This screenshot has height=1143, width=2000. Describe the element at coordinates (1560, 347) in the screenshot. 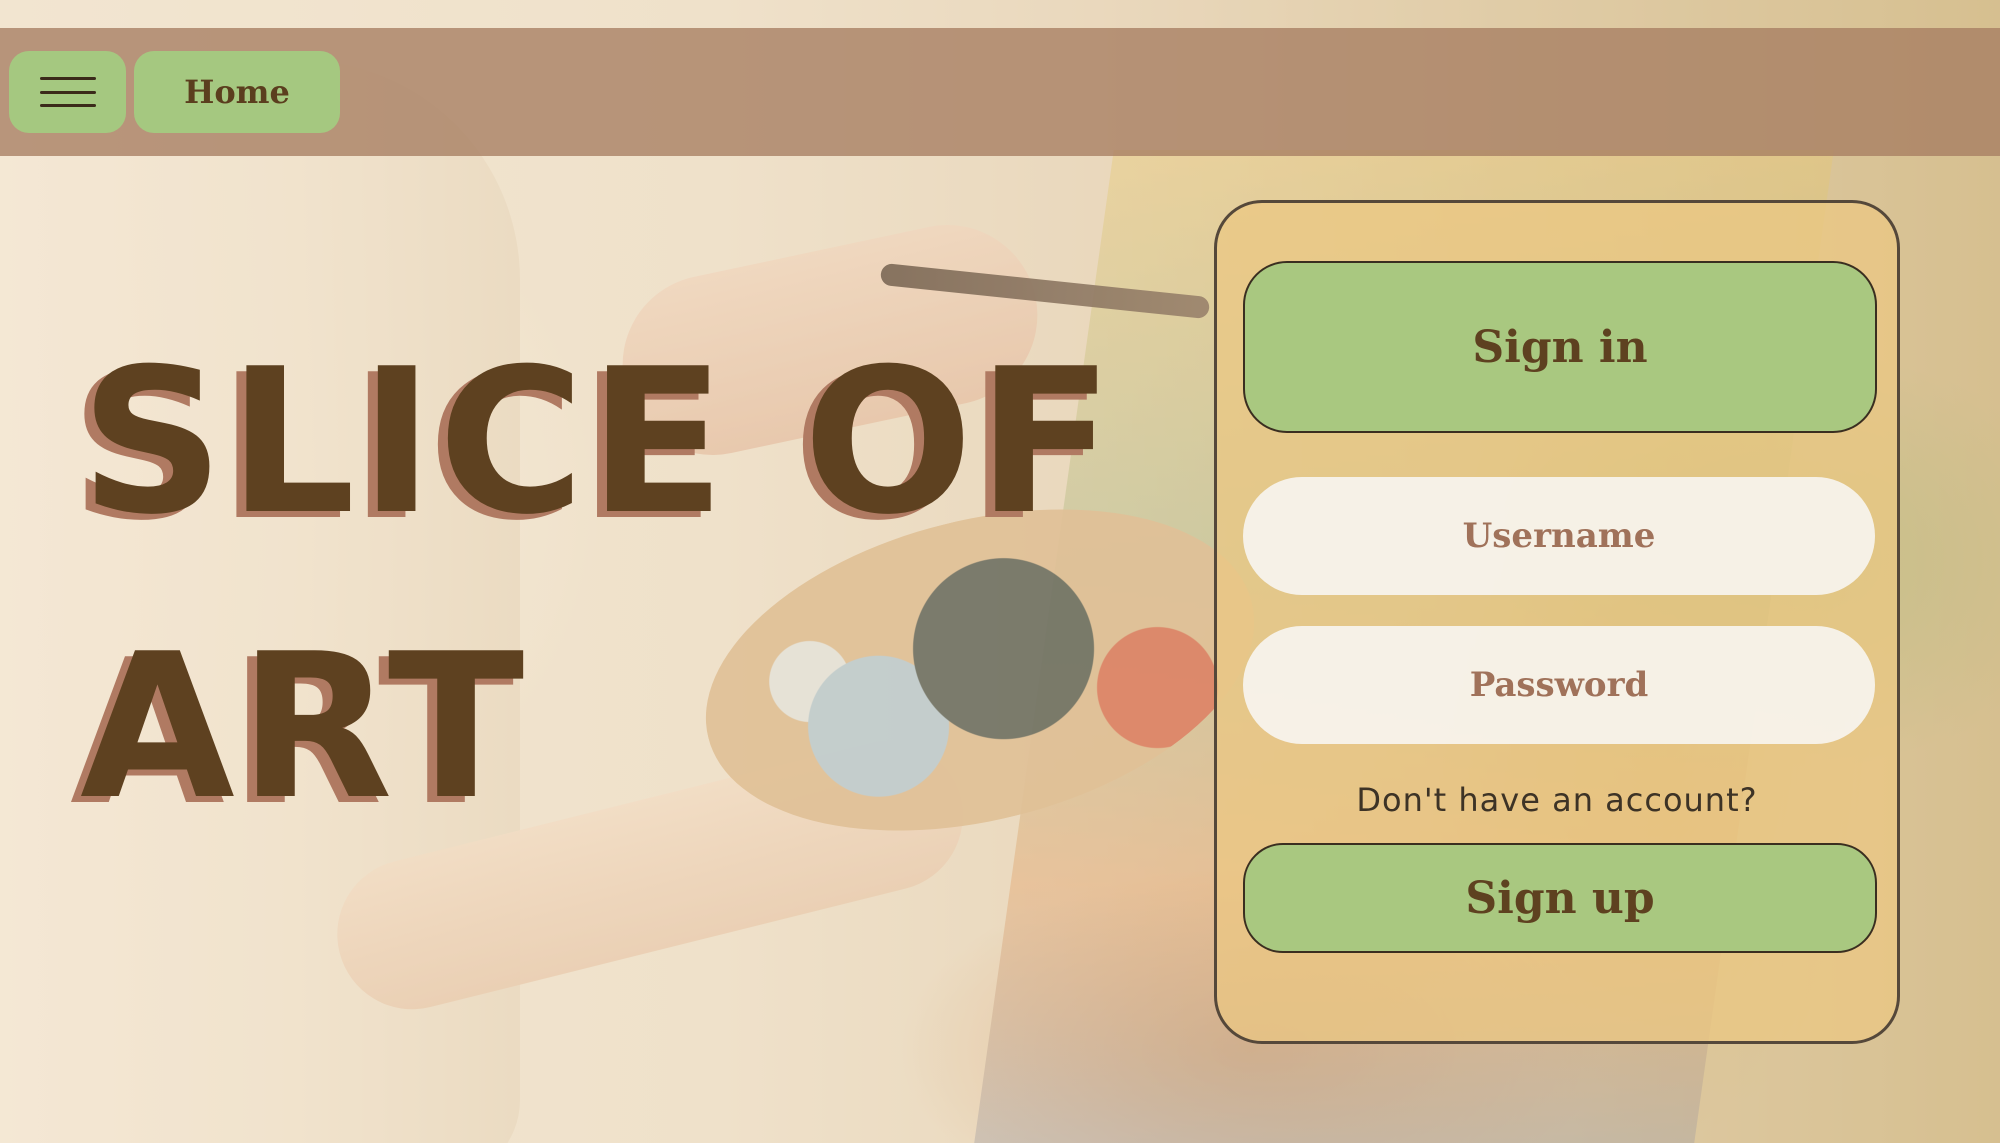

I see `sign-in-button: Sign in` at that location.